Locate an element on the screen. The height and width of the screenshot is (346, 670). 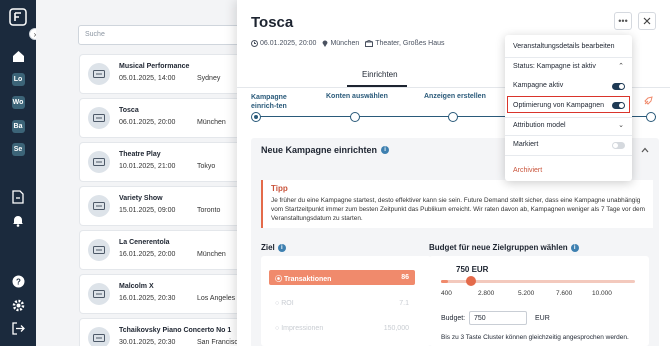
badge-wo-label: Wo is located at coordinates (18, 102).